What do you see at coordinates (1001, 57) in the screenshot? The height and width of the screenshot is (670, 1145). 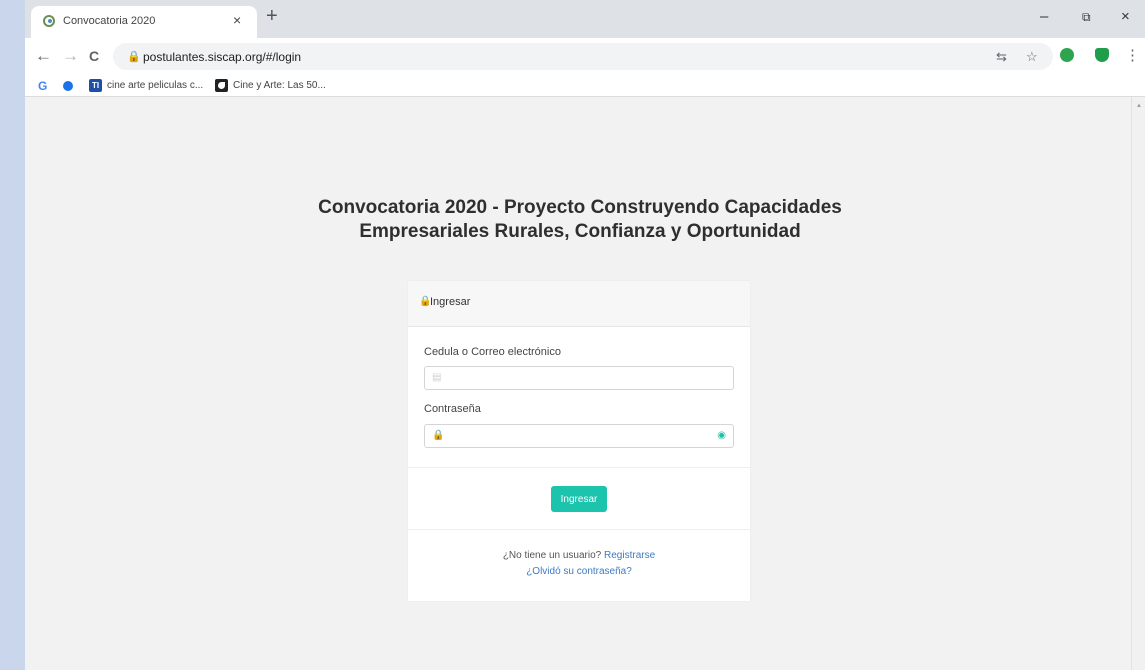 I see `translate-icon: ⇆` at bounding box center [1001, 57].